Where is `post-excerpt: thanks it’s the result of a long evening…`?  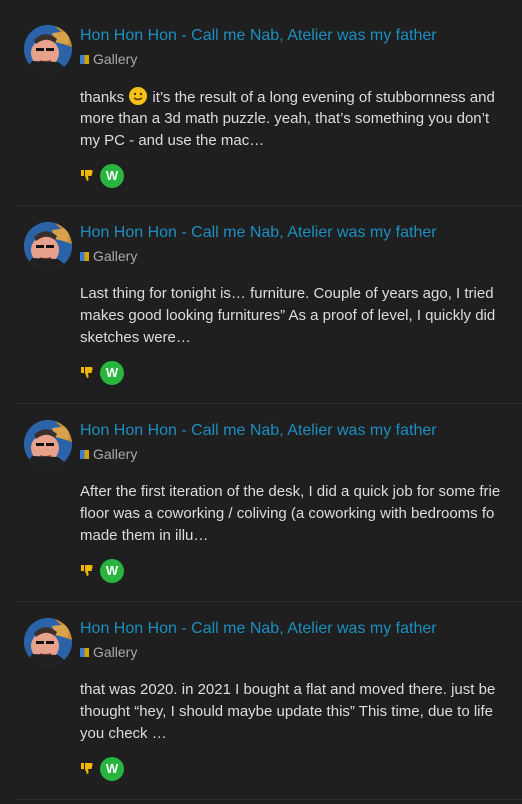
post-excerpt: thanks it’s the result of a long evening… is located at coordinates (301, 119).